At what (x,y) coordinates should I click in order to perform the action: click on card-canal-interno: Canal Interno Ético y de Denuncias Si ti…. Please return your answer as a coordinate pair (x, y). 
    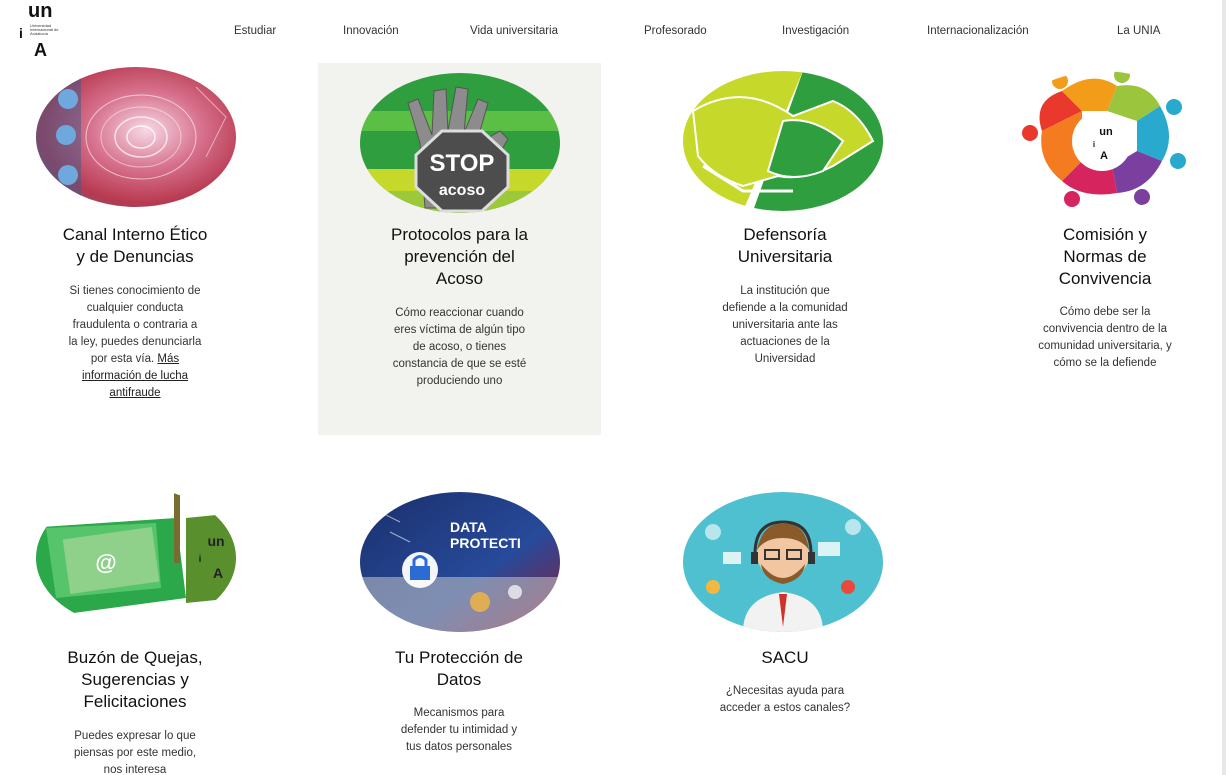
    Looking at the image, I should click on (135, 245).